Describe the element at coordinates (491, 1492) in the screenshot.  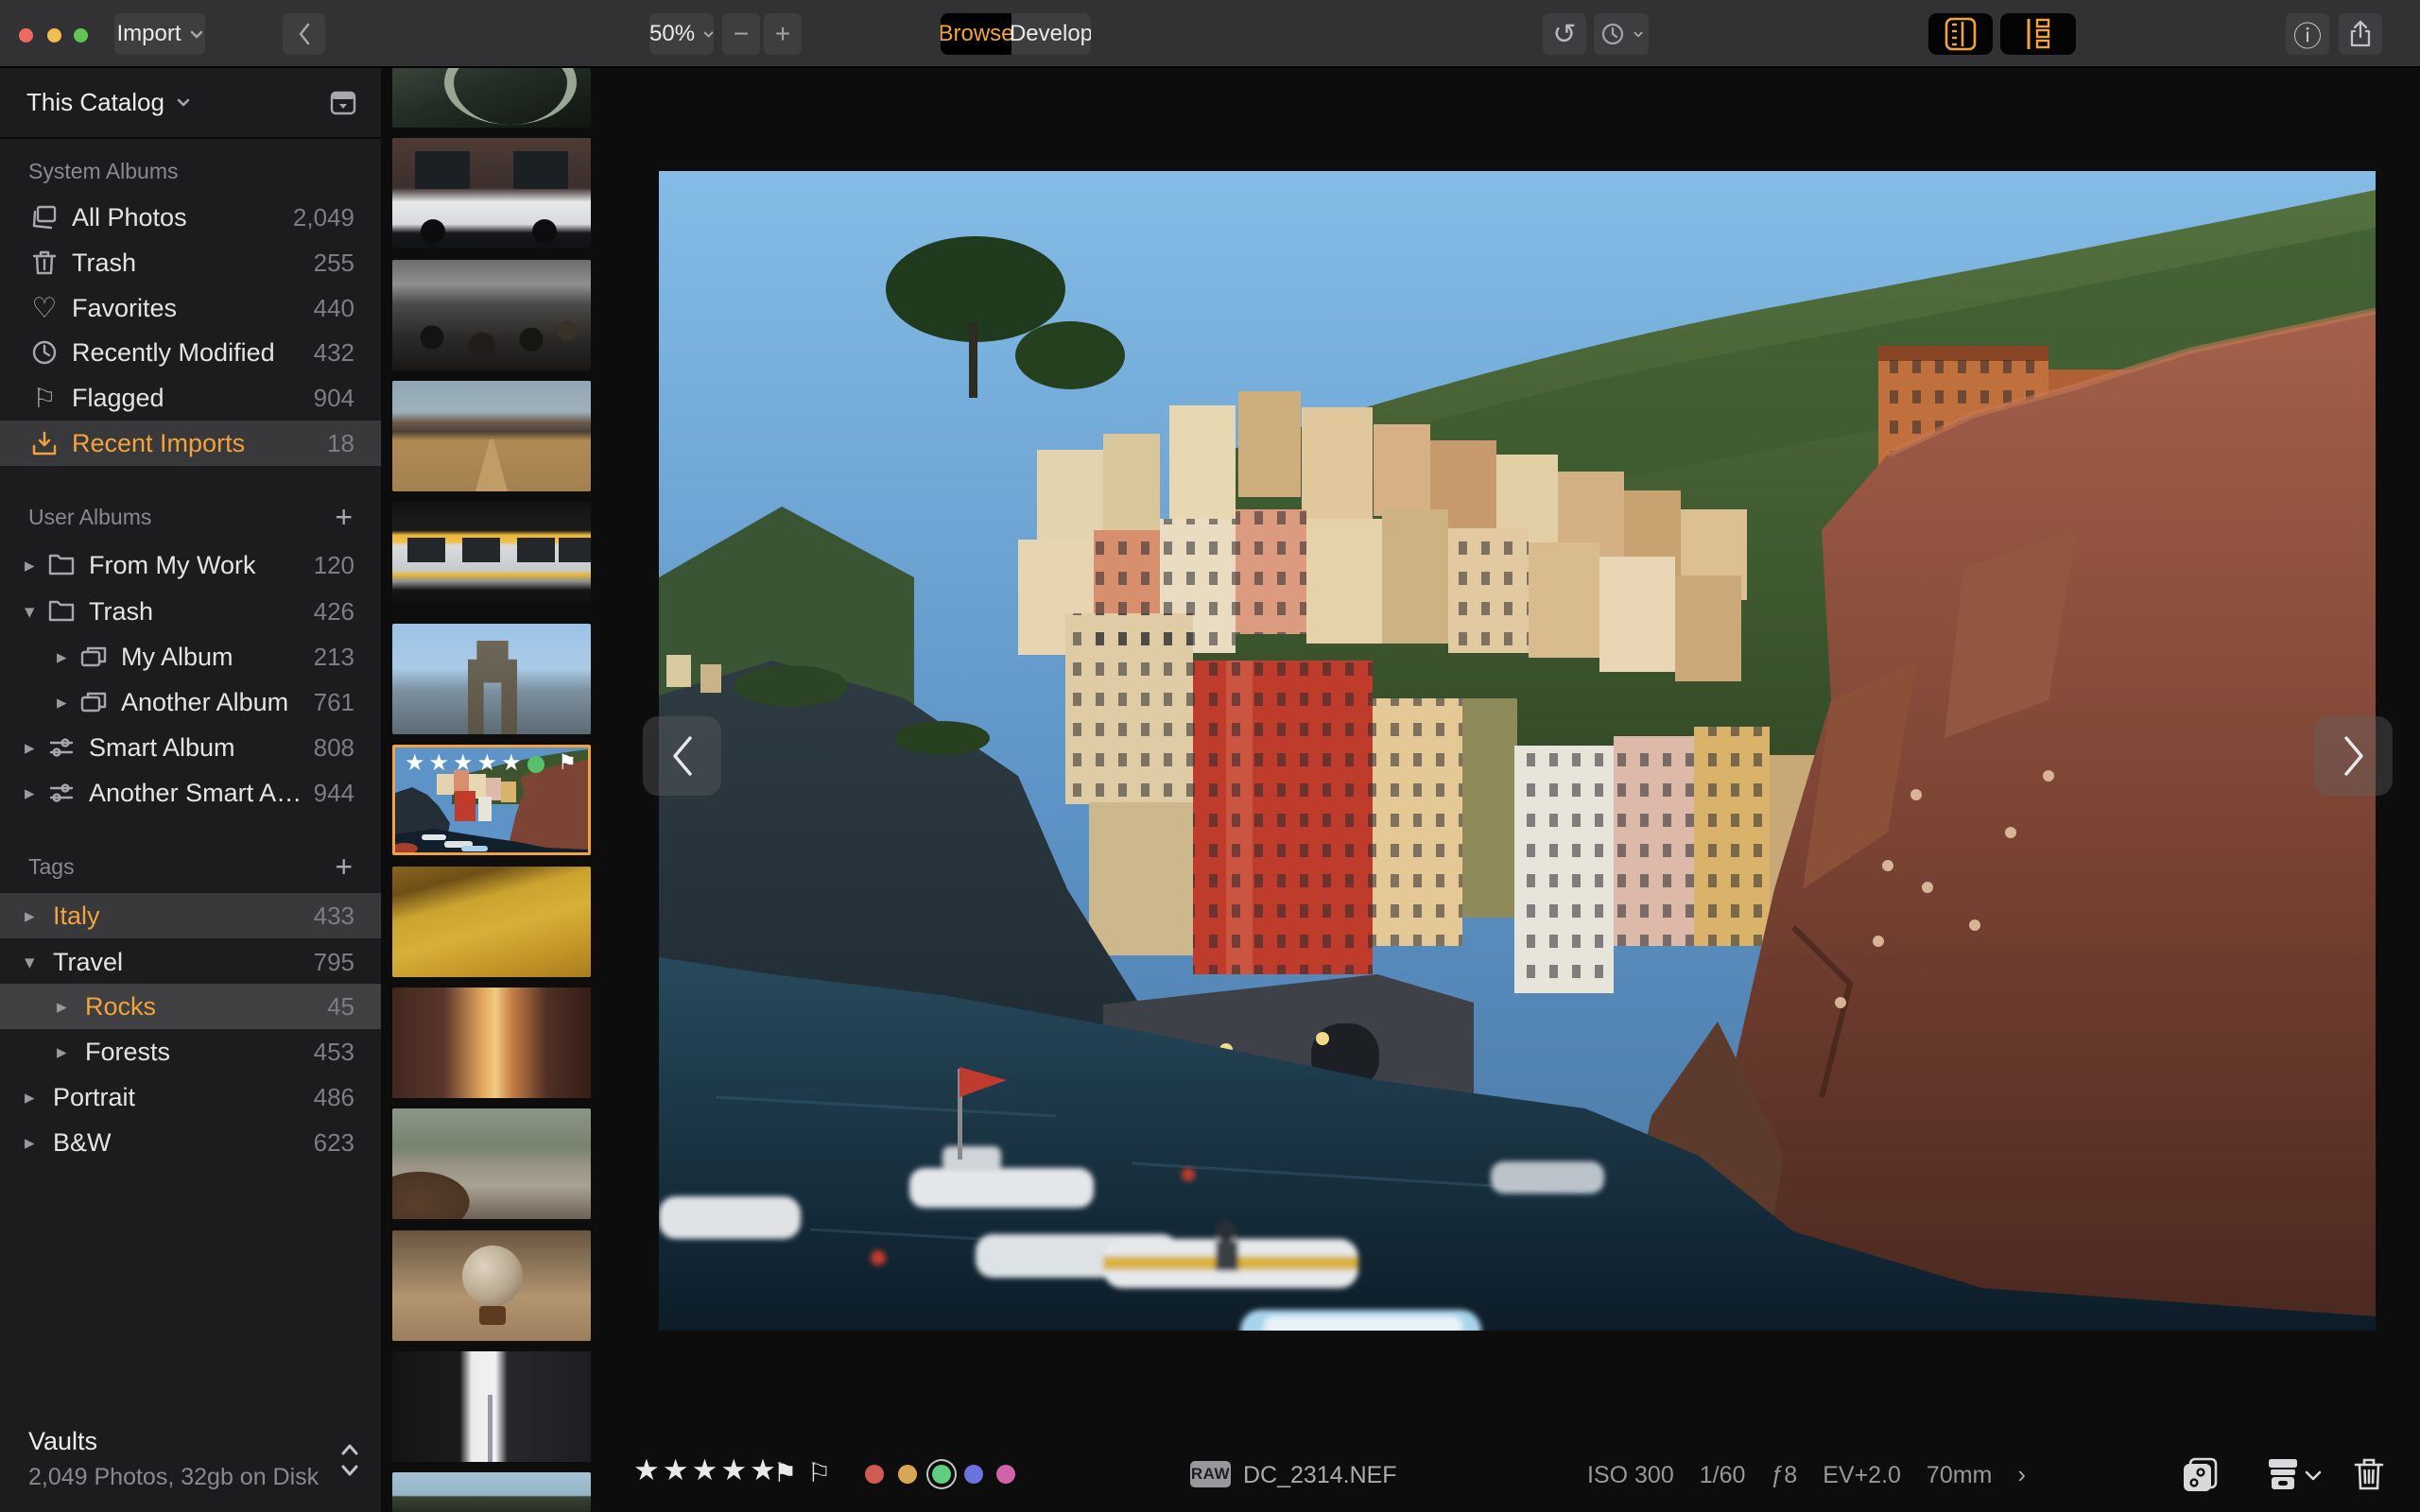
I see `filmstrip-thumb-hillside-sky` at that location.